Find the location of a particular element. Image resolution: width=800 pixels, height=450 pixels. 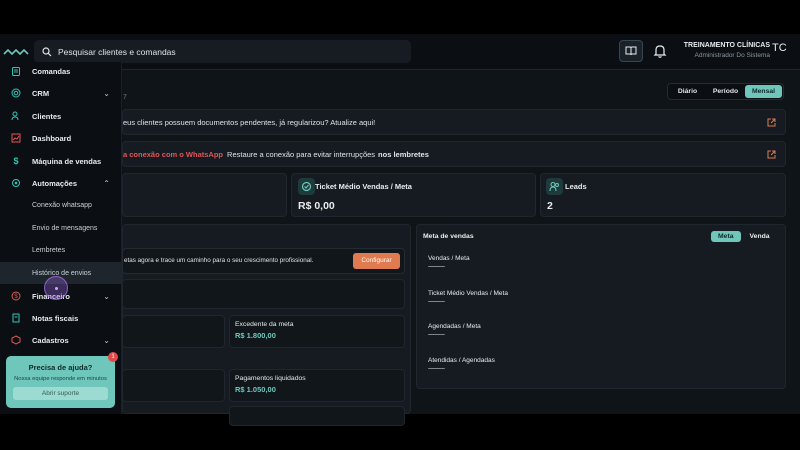

meta-vendas-title: Meta de vendas is located at coordinates (448, 236).